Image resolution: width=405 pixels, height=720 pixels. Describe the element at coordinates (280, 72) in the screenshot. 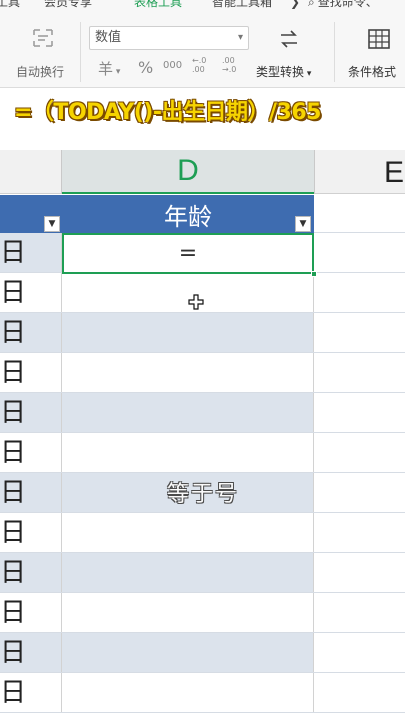

I see `type-convert-label: 类型转换` at that location.